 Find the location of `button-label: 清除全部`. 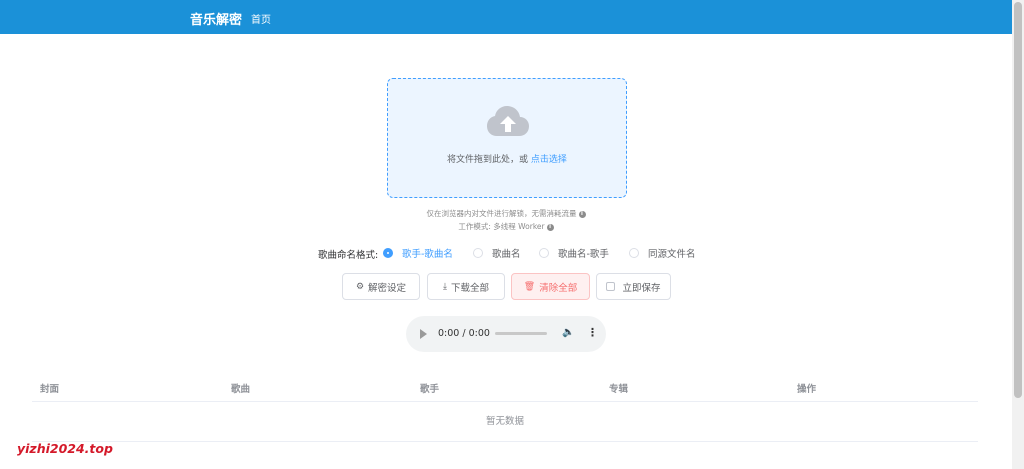

button-label: 清除全部 is located at coordinates (558, 288).